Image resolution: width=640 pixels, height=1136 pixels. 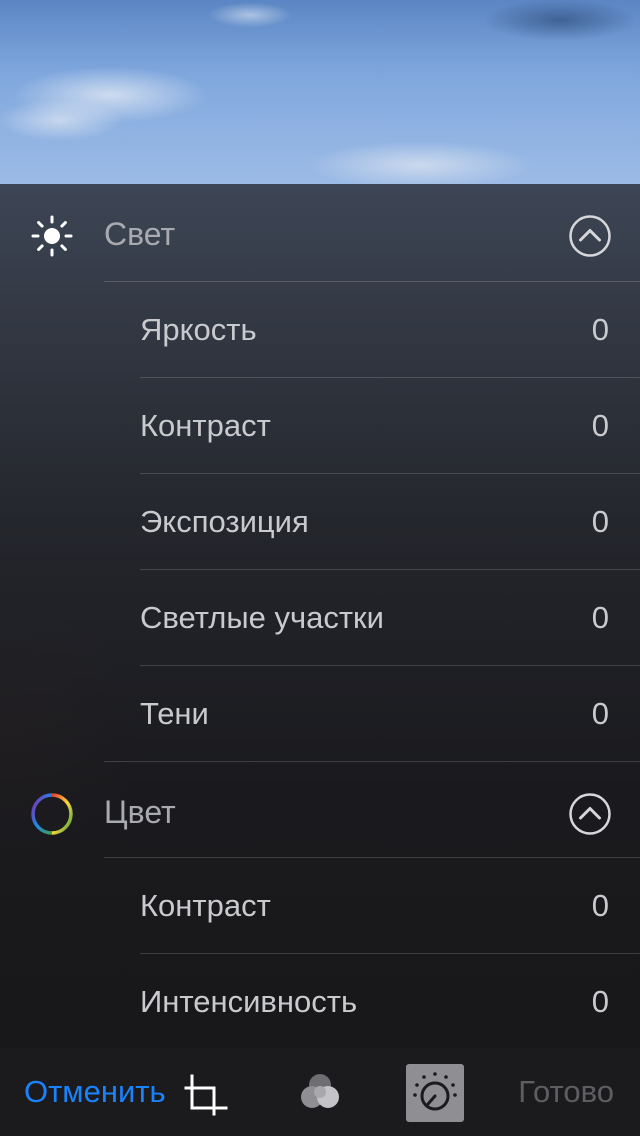 What do you see at coordinates (262, 617) in the screenshot?
I see `item-label: Светлые участки` at bounding box center [262, 617].